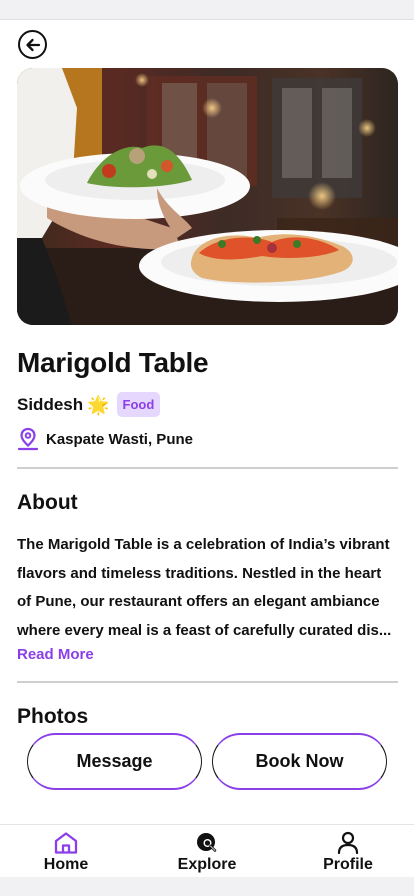 The image size is (414, 896). I want to click on category-tag: Food, so click(138, 404).